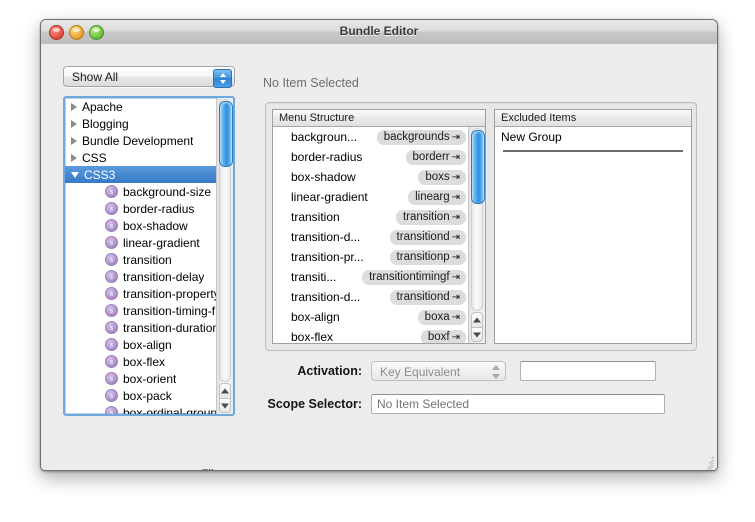  Describe the element at coordinates (141, 276) in the screenshot. I see `tree-item-transition-delay: s transition-delay` at that location.